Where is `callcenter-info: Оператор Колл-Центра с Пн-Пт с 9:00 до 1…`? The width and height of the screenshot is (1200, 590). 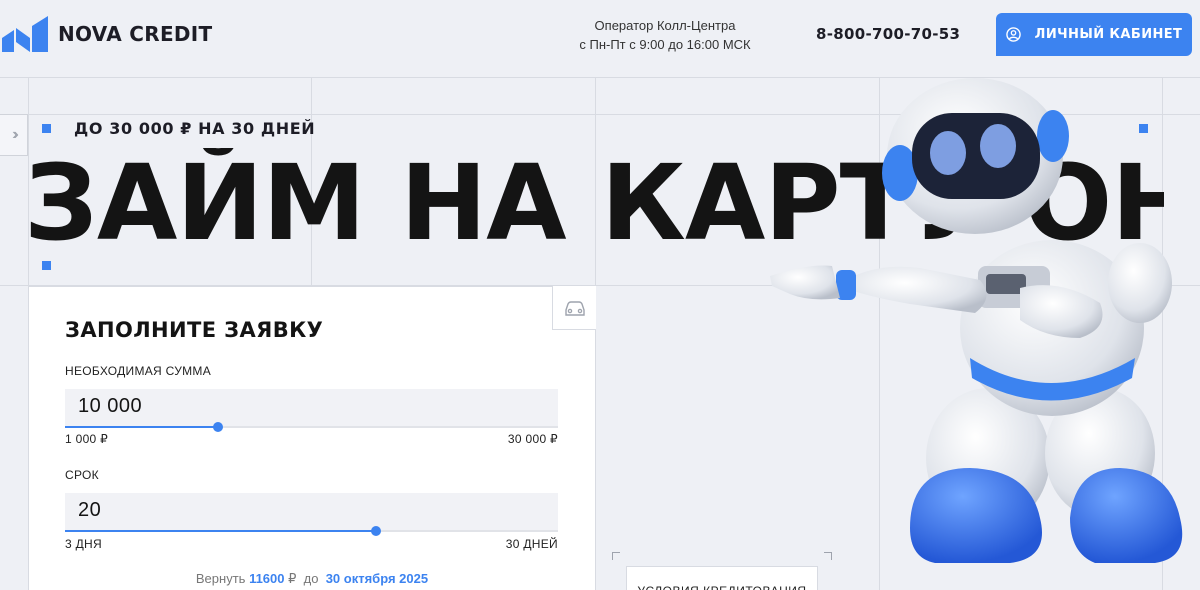
callcenter-info: Оператор Колл-Центра с Пн-Пт с 9:00 до 1… is located at coordinates (665, 35).